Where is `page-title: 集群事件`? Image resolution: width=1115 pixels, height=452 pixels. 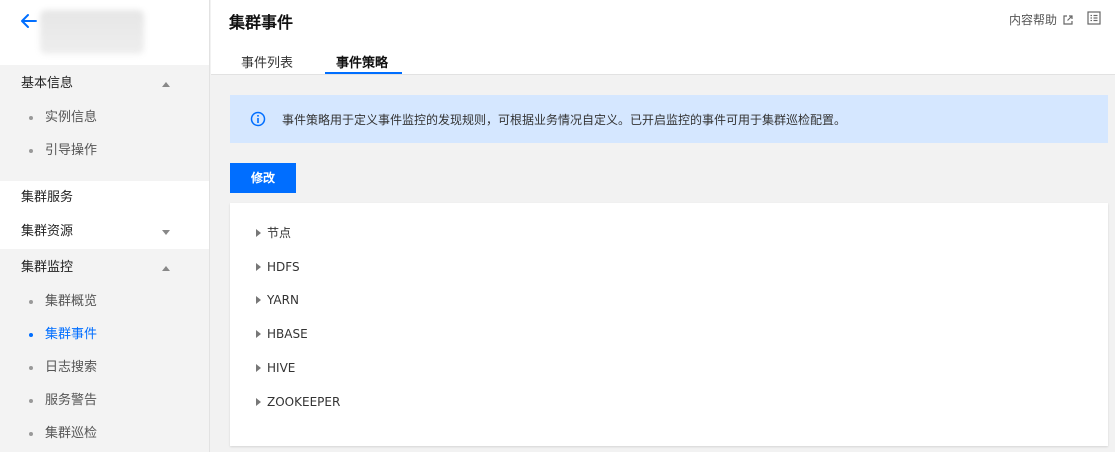 page-title: 集群事件 is located at coordinates (261, 22).